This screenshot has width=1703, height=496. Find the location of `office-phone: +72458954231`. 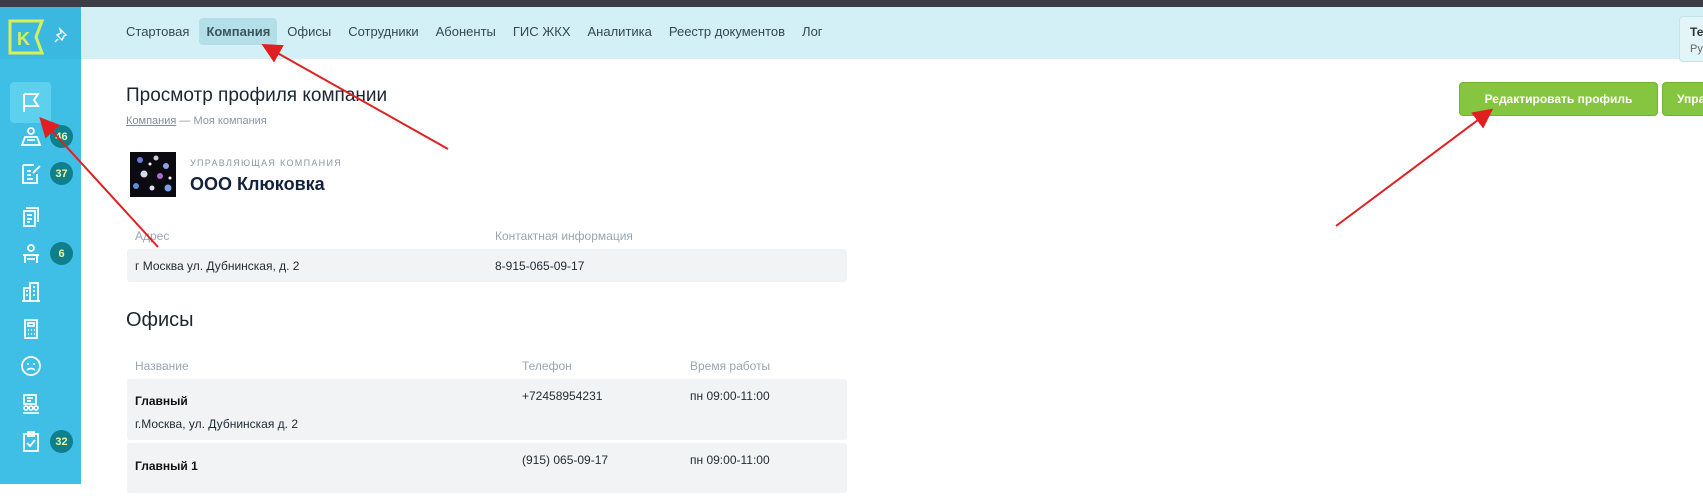

office-phone: +72458954231 is located at coordinates (562, 396).